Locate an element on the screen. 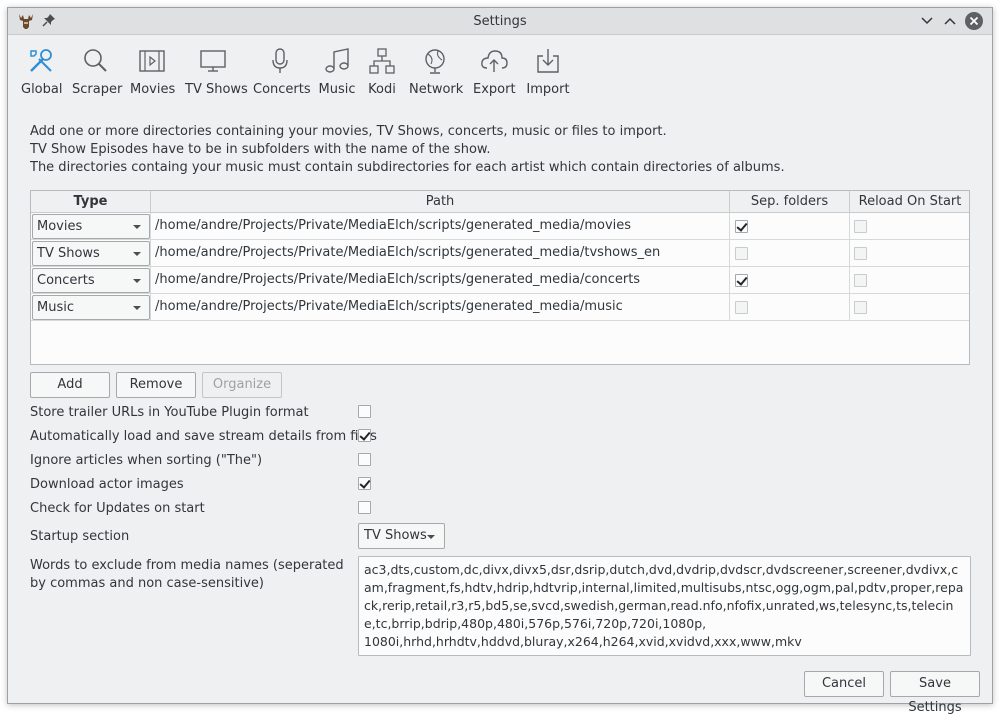 The height and width of the screenshot is (720, 1005). header-sep-folders: Sep. folders is located at coordinates (790, 202).